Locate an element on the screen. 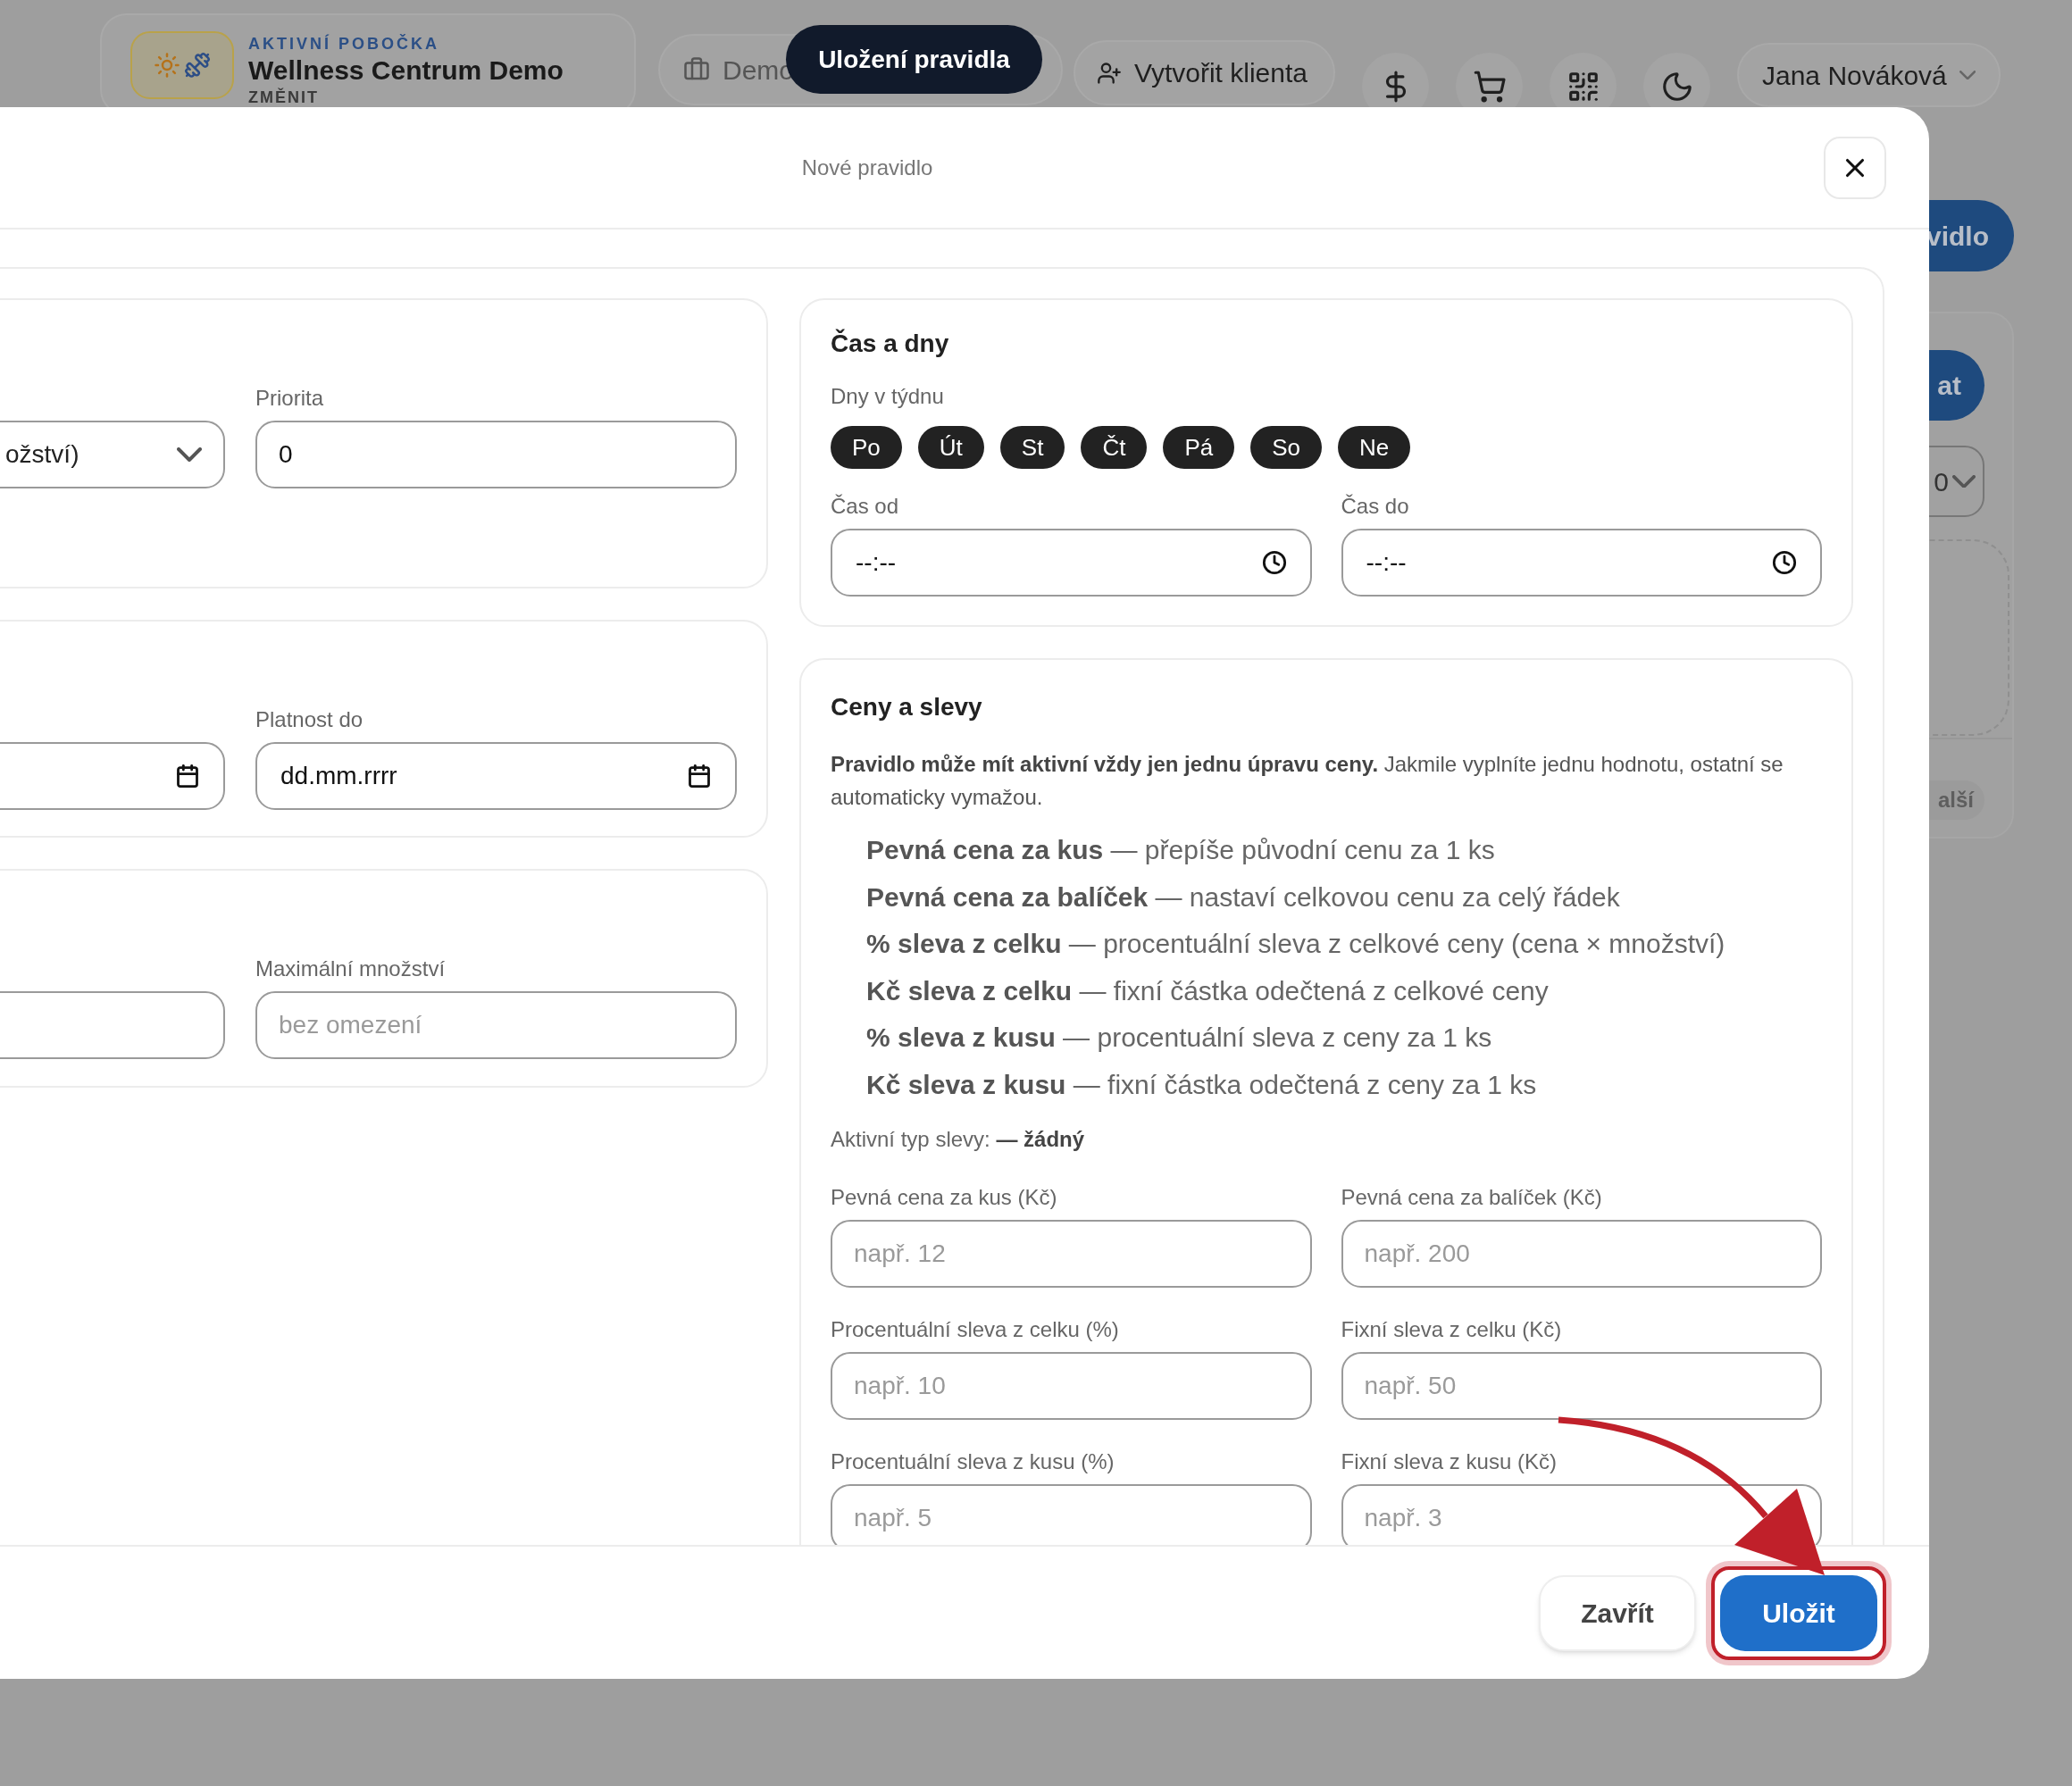  discount-description: Kč sleva z celku — fixní částka odečtená z celkové ceny is located at coordinates (1208, 990).